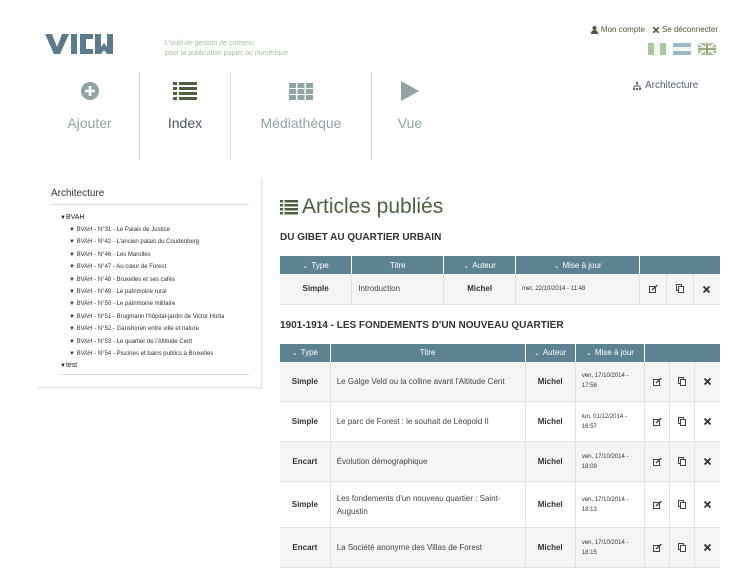 Image resolution: width=756 pixels, height=576 pixels. I want to click on tagline-line-2: pour la publication papier ou numérique, so click(226, 53).